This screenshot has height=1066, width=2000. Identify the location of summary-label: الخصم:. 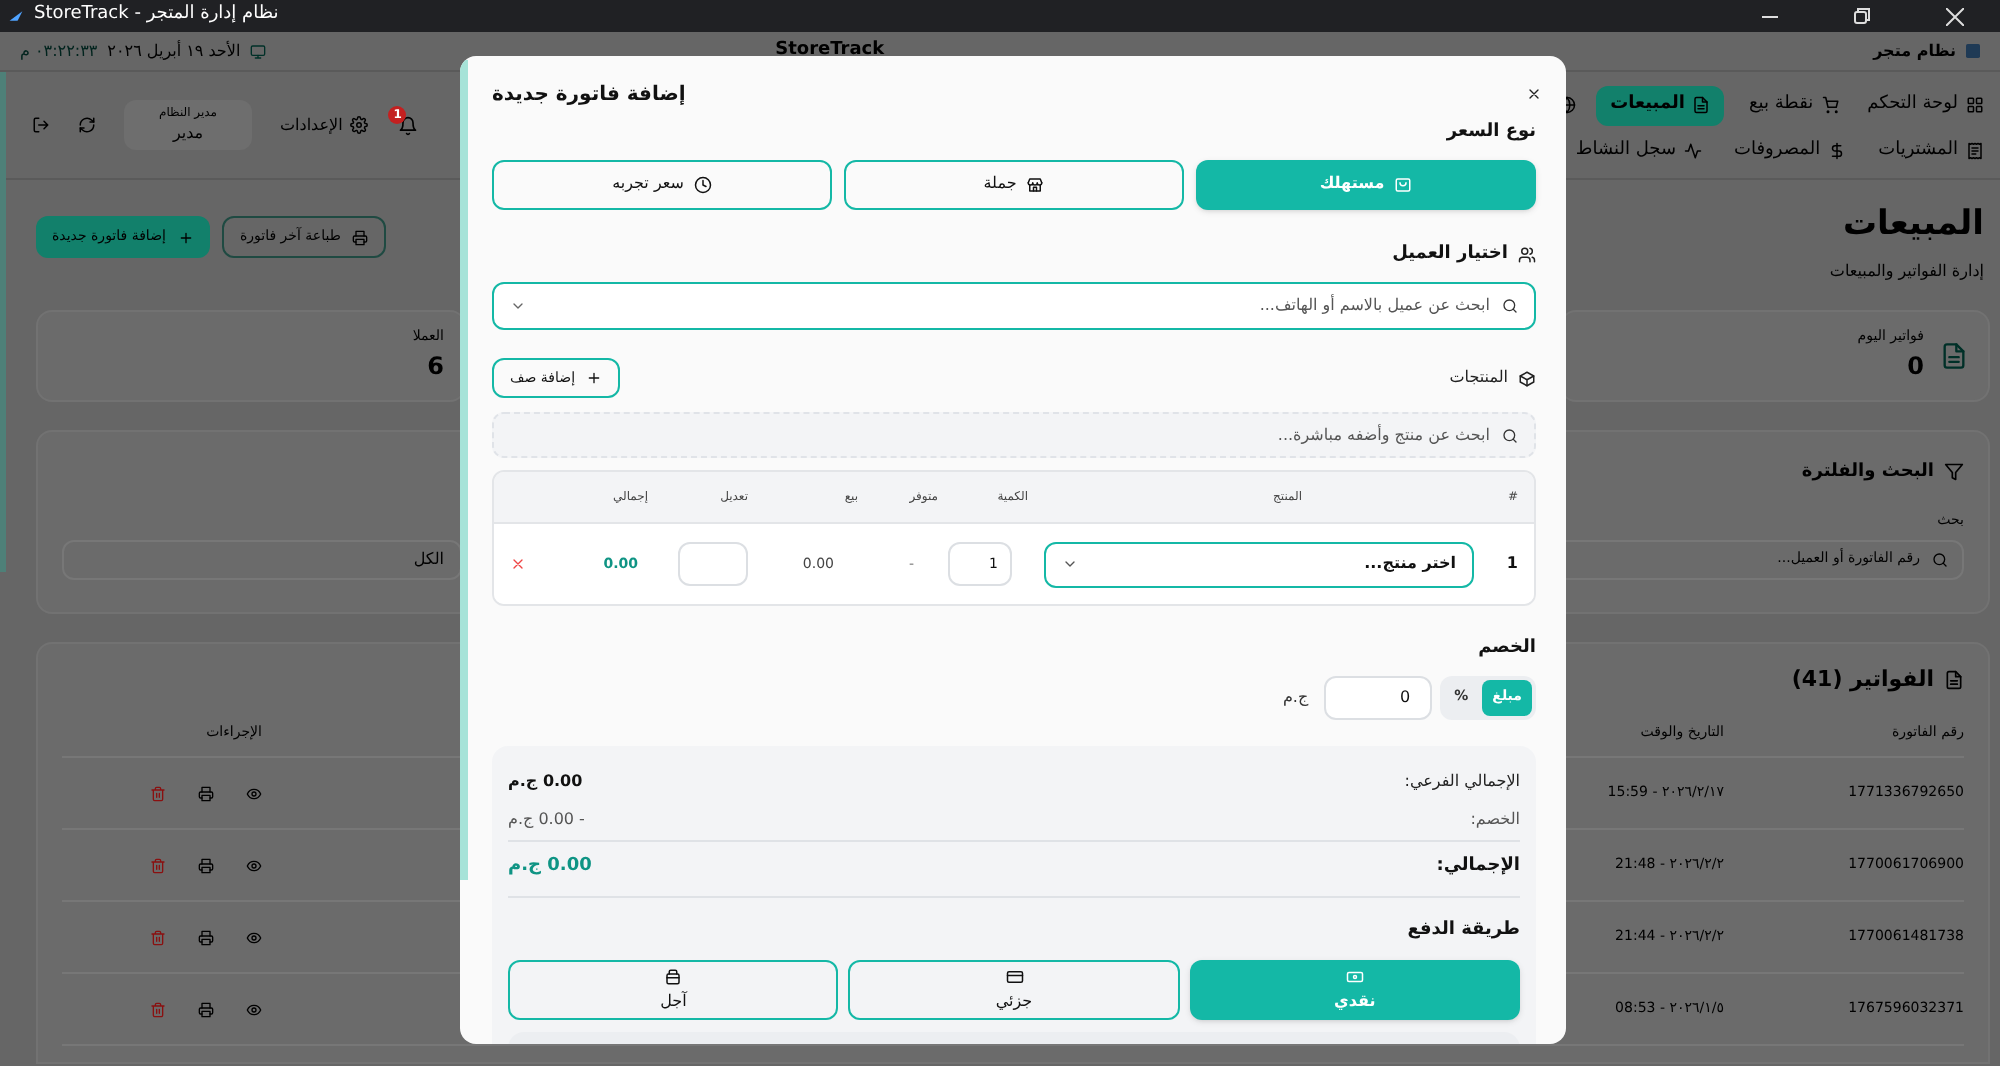
(1495, 820).